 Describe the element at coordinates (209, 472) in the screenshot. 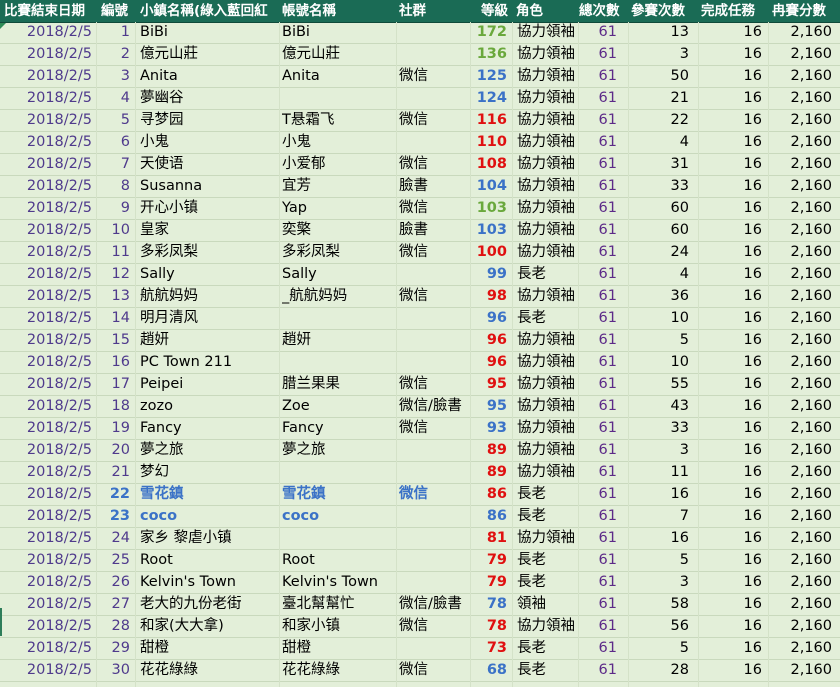

I see `cell-town: 梦幻` at that location.